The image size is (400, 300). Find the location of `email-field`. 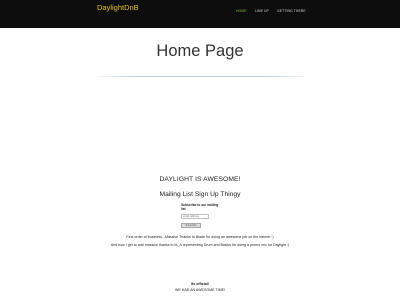

email-field is located at coordinates (195, 216).